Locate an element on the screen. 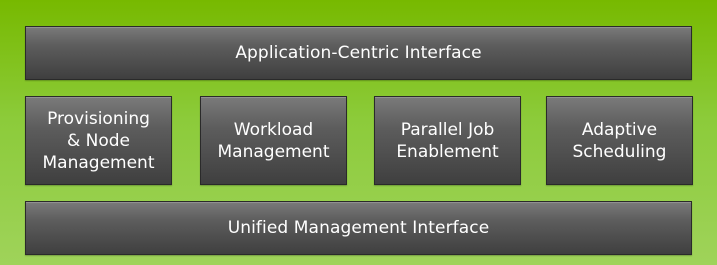  workload-management-label: Workload Management is located at coordinates (273, 140).